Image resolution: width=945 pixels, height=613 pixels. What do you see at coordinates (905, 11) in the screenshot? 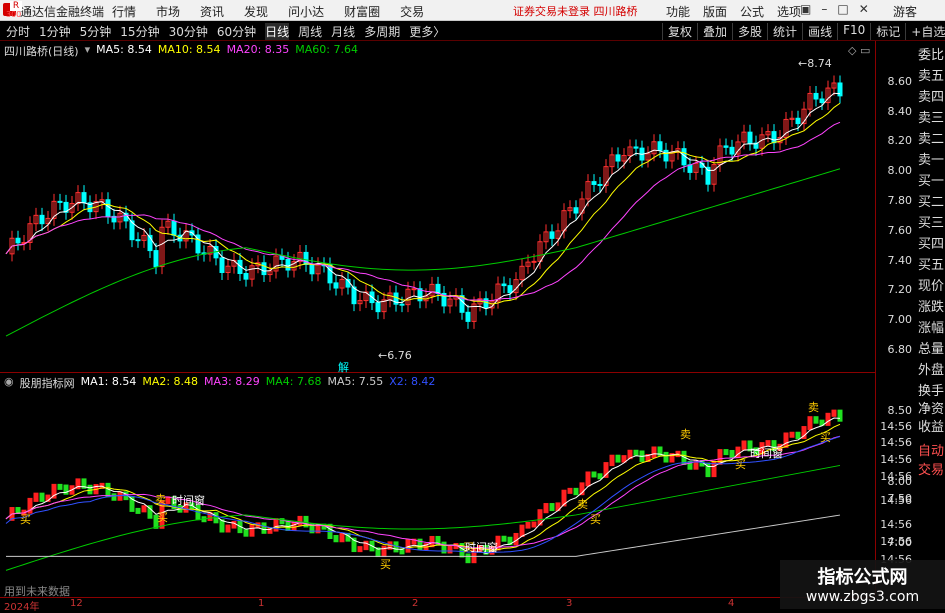
I see `guest-login: 游客` at bounding box center [905, 11].